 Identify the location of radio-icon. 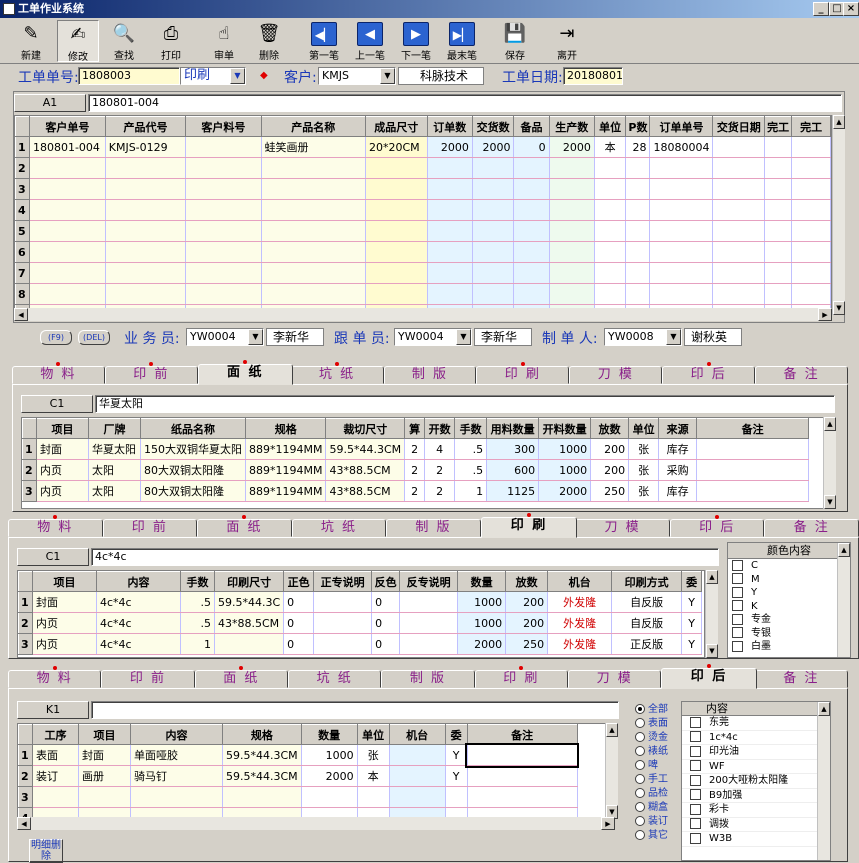
(640, 821).